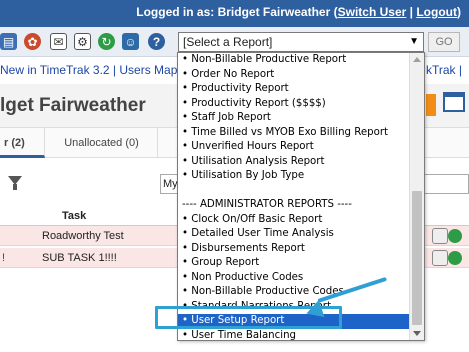 The width and height of the screenshot is (469, 352). I want to click on filter-icon-stem, so click(15, 187).